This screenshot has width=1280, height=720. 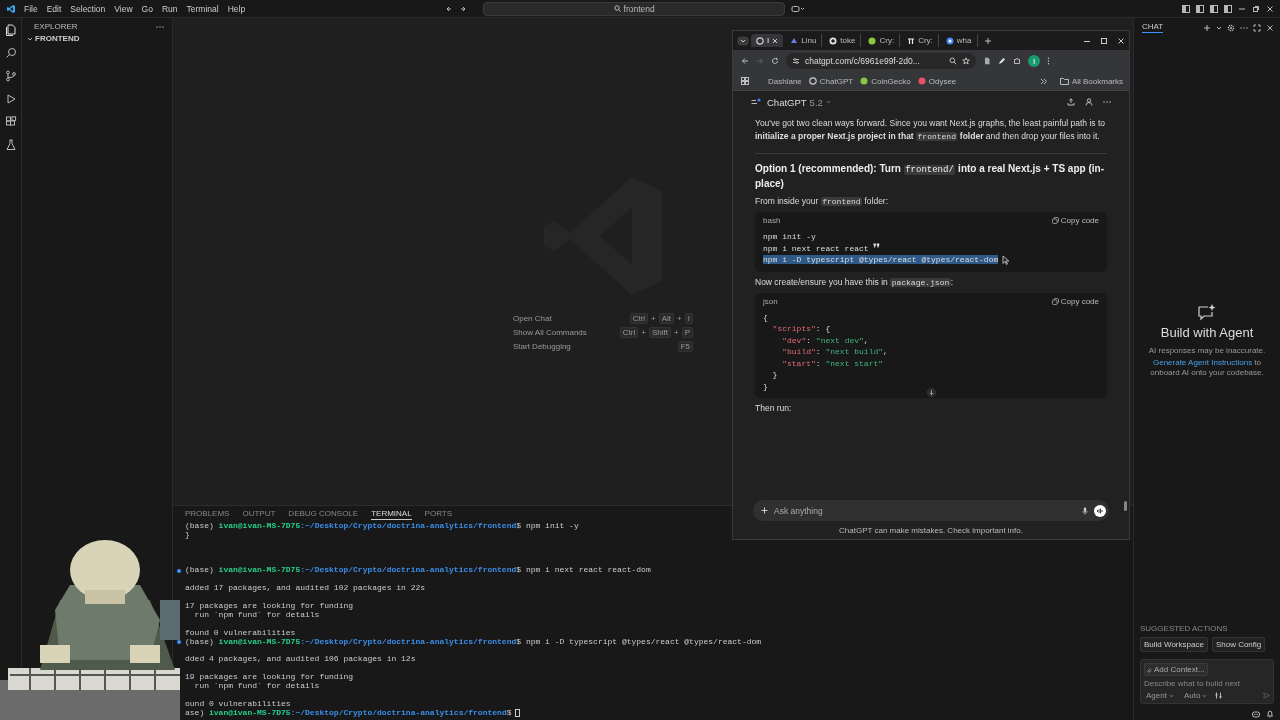 I want to click on files-icon, so click(x=10, y=30).